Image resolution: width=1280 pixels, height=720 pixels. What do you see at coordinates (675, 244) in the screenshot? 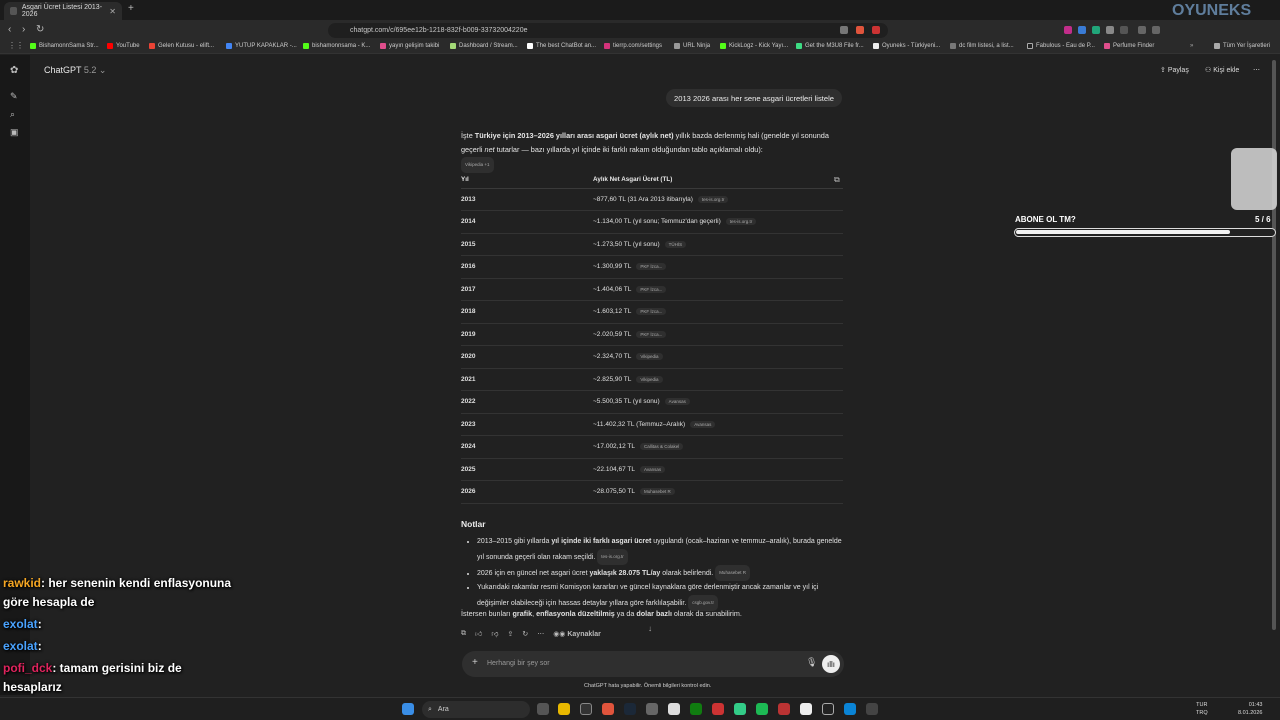
I see `source-chip: TÜHİS` at bounding box center [675, 244].